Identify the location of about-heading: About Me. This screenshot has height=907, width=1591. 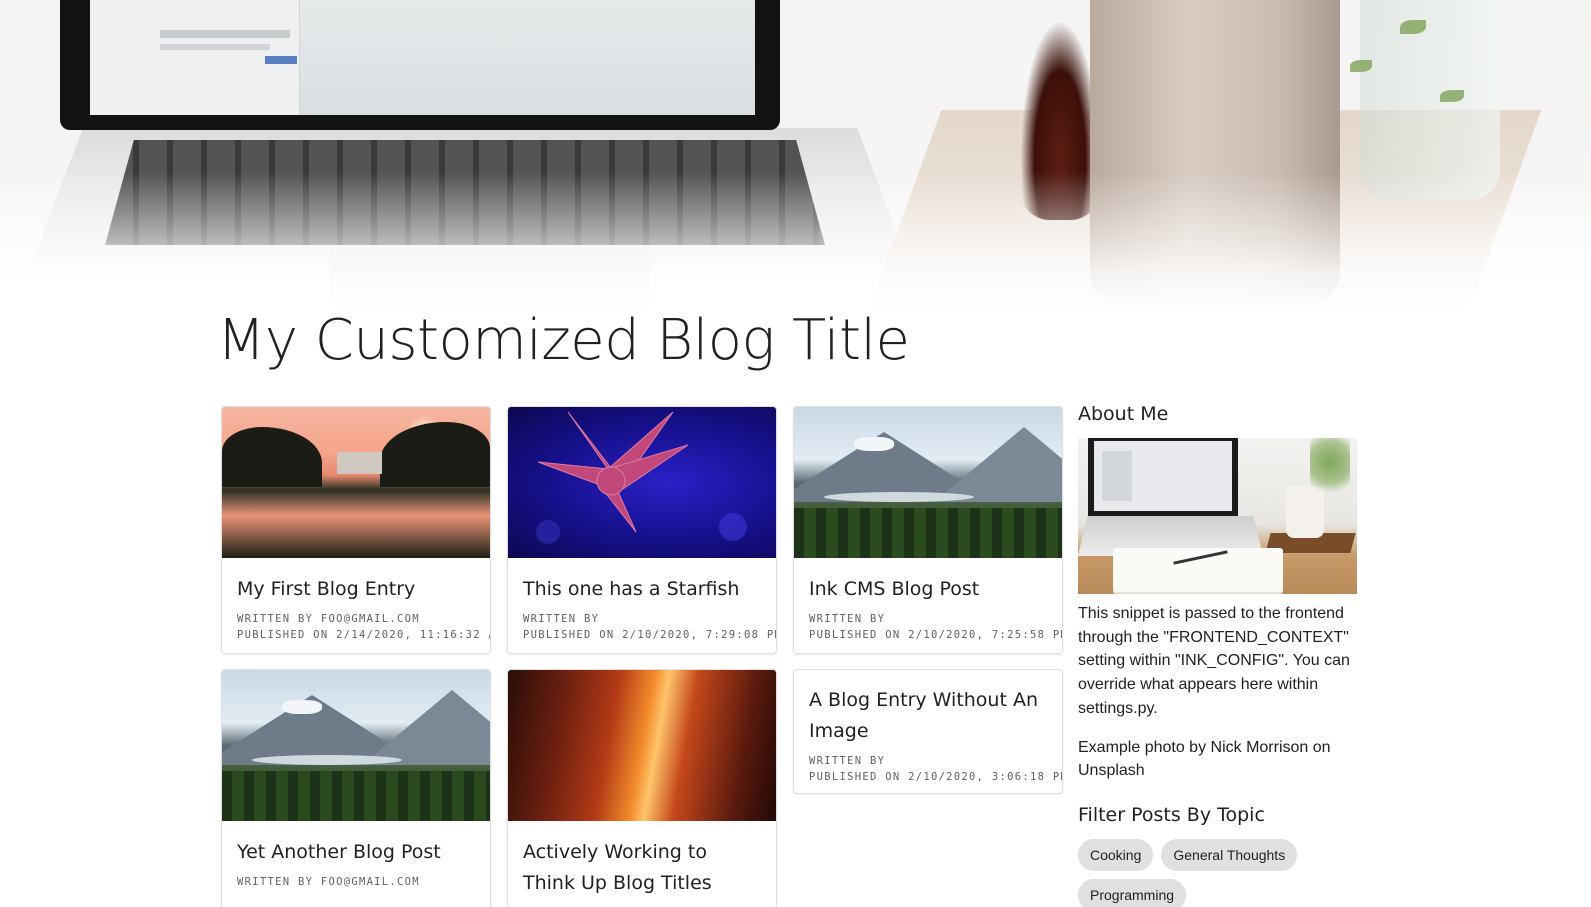
(1123, 414).